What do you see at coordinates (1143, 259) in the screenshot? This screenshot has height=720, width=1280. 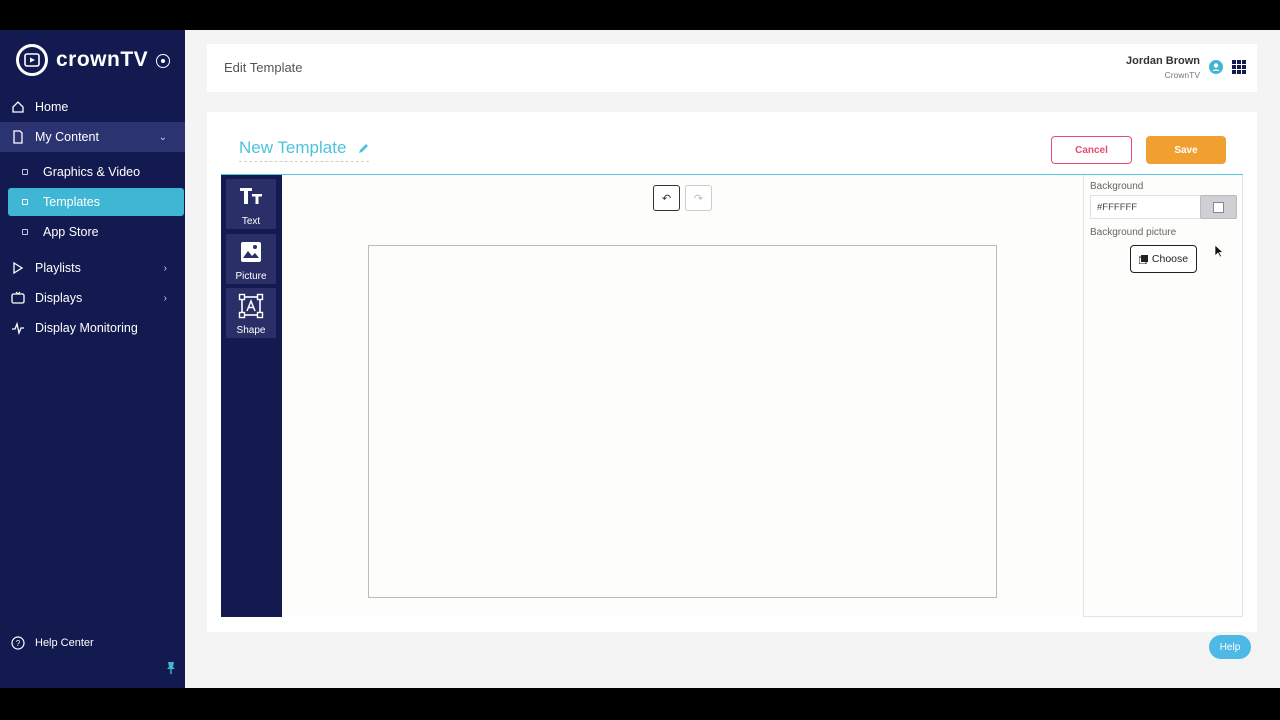 I see `gallery-icon` at bounding box center [1143, 259].